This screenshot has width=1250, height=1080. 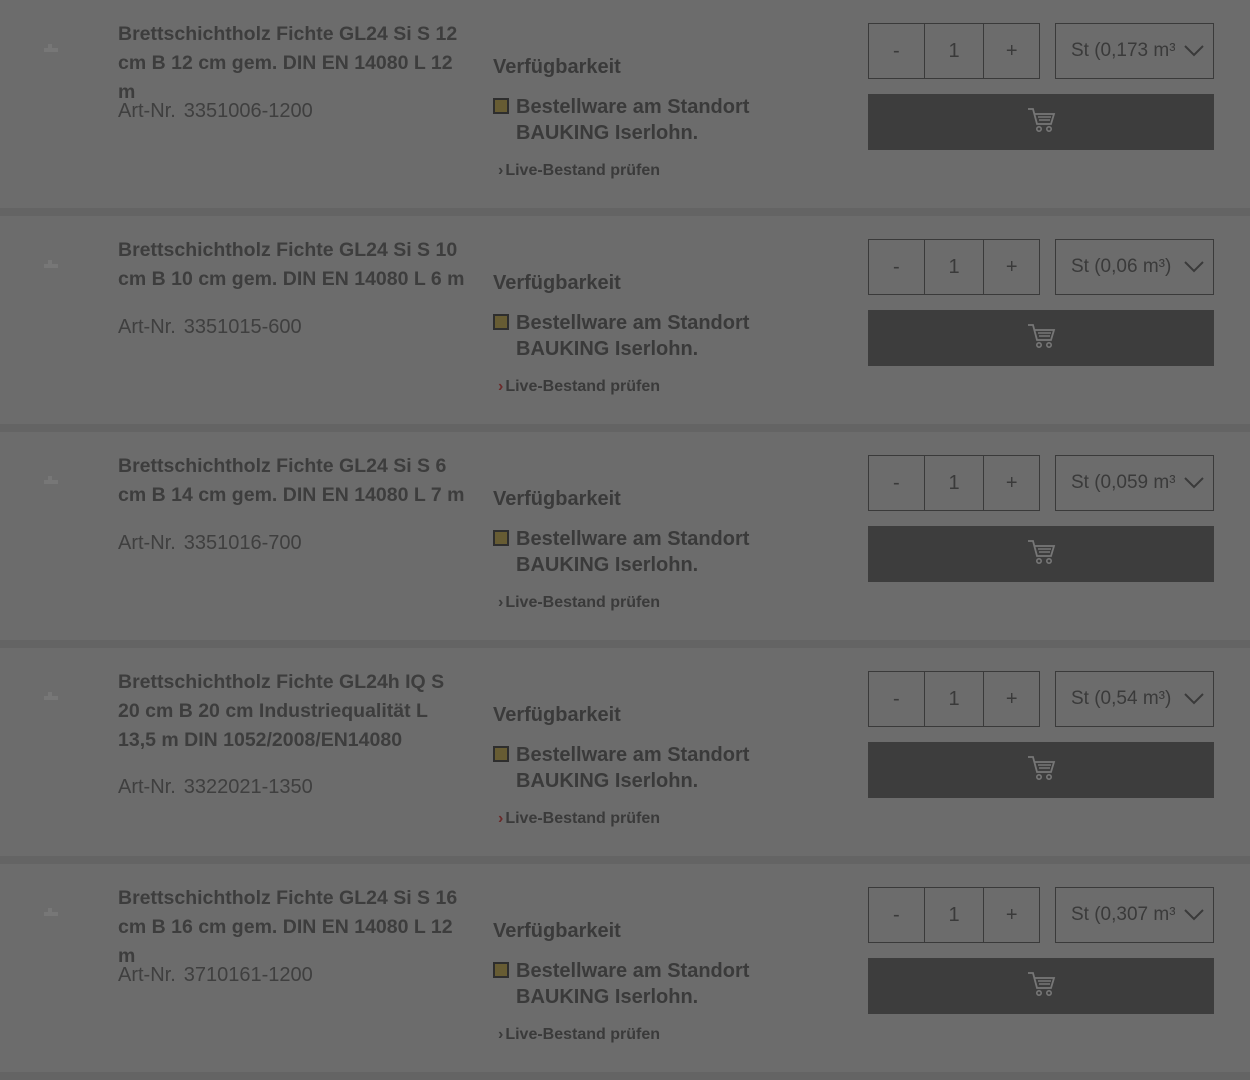 I want to click on unit-select: St (0,173 m³), so click(x=1134, y=51).